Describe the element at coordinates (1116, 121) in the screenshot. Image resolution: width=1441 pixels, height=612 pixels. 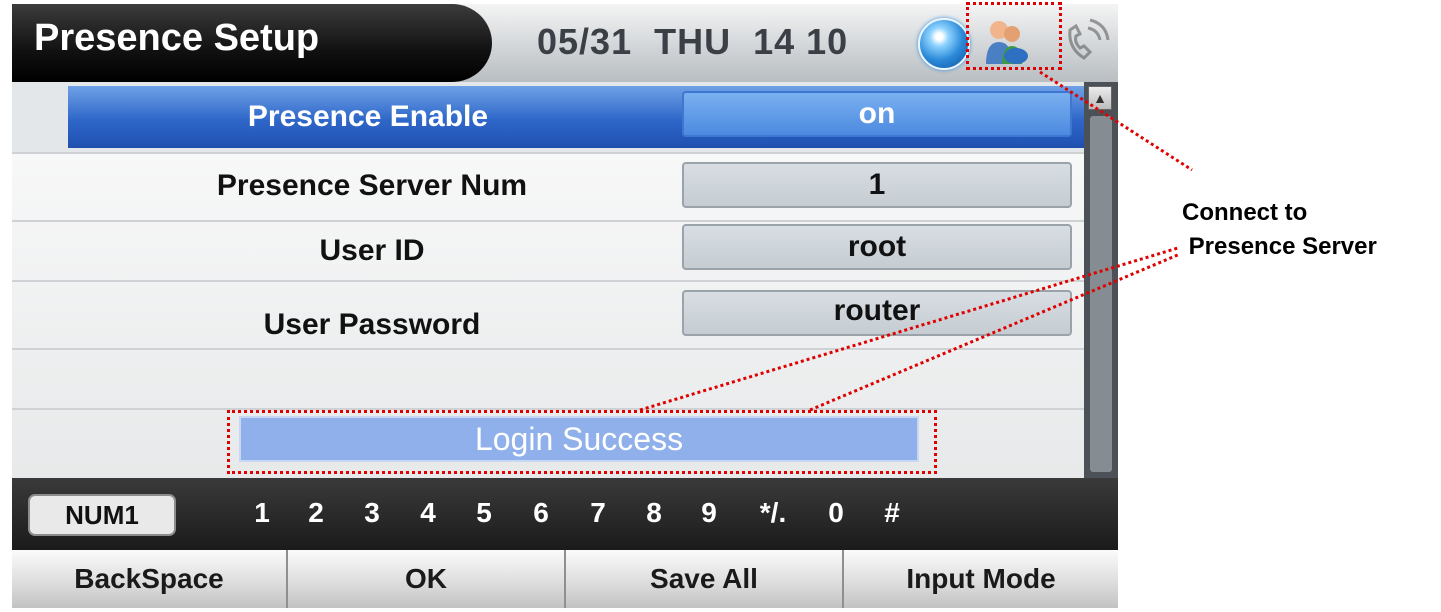
I see `callout-line-icon` at that location.